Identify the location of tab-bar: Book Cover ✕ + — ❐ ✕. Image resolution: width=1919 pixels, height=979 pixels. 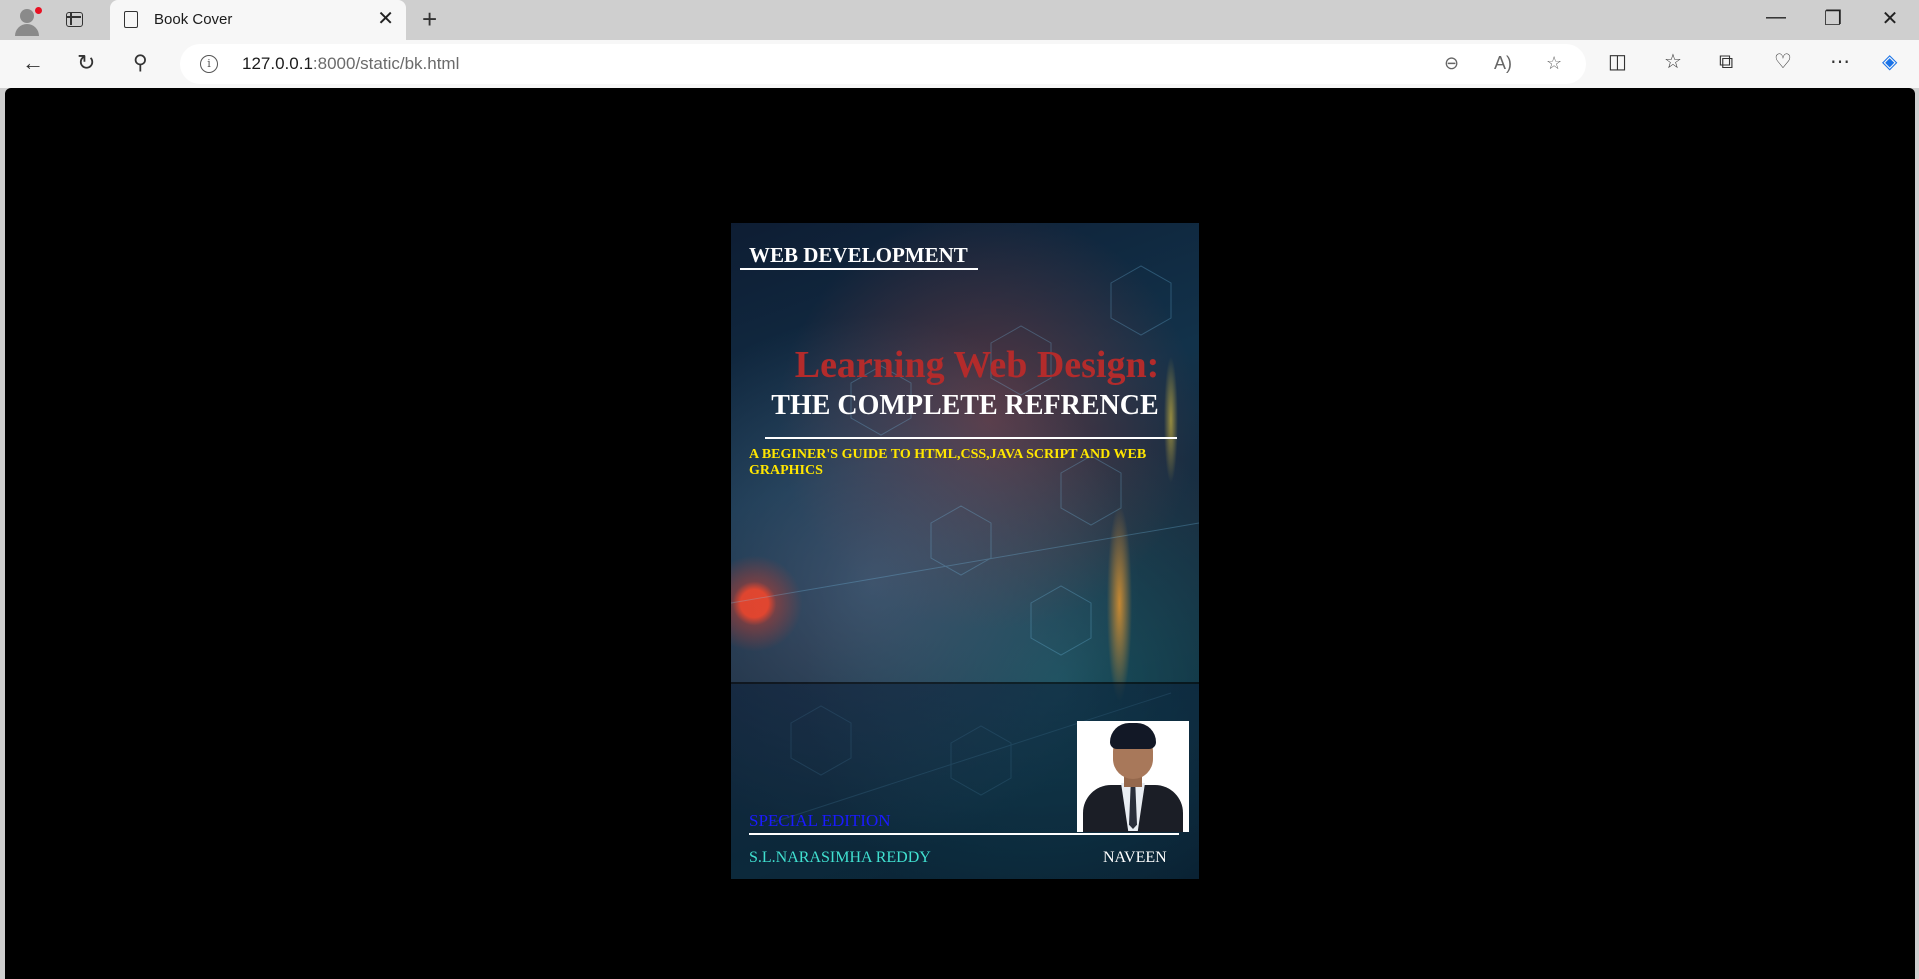
(959, 20).